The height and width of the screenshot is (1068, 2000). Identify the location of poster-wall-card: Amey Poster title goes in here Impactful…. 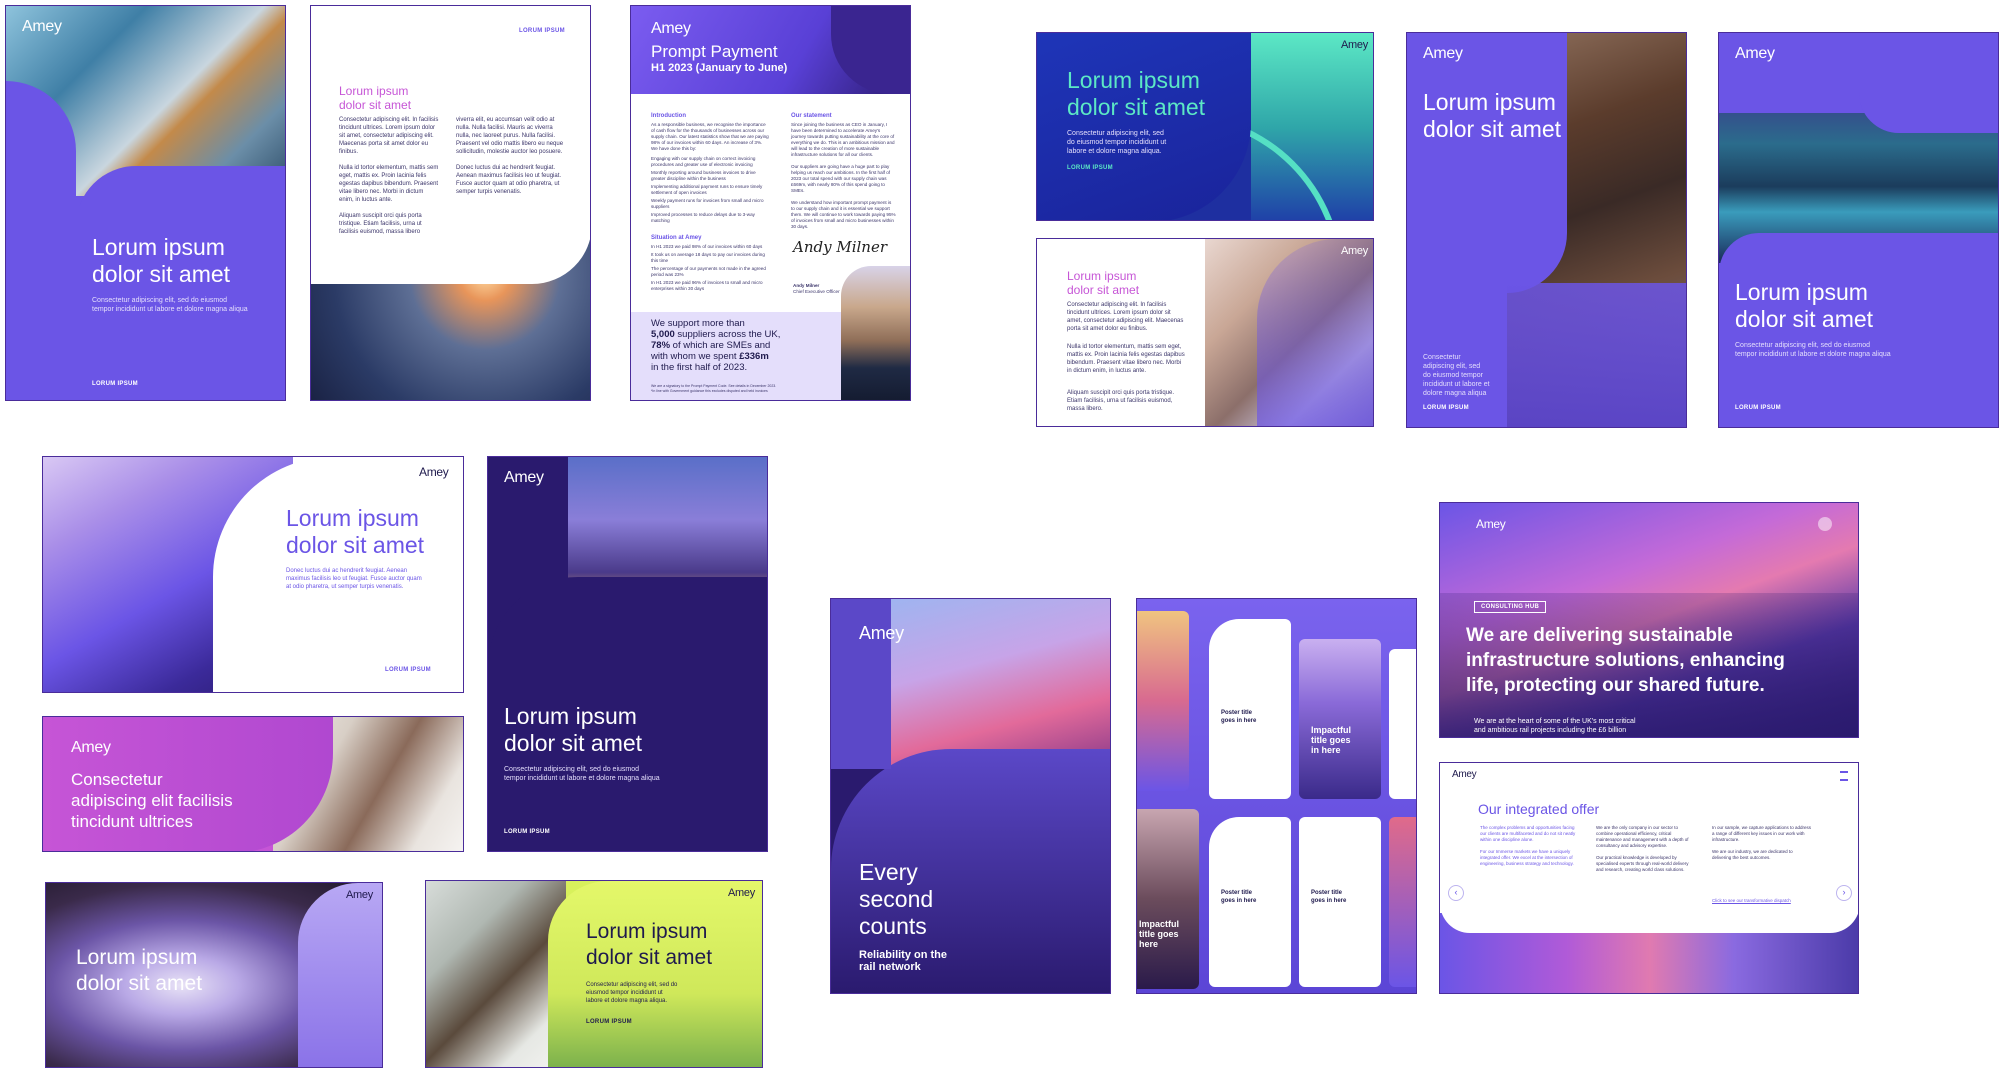
(1276, 796).